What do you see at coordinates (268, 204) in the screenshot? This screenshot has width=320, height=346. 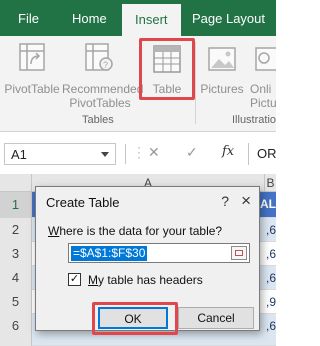 I see `cell-peek: AL` at bounding box center [268, 204].